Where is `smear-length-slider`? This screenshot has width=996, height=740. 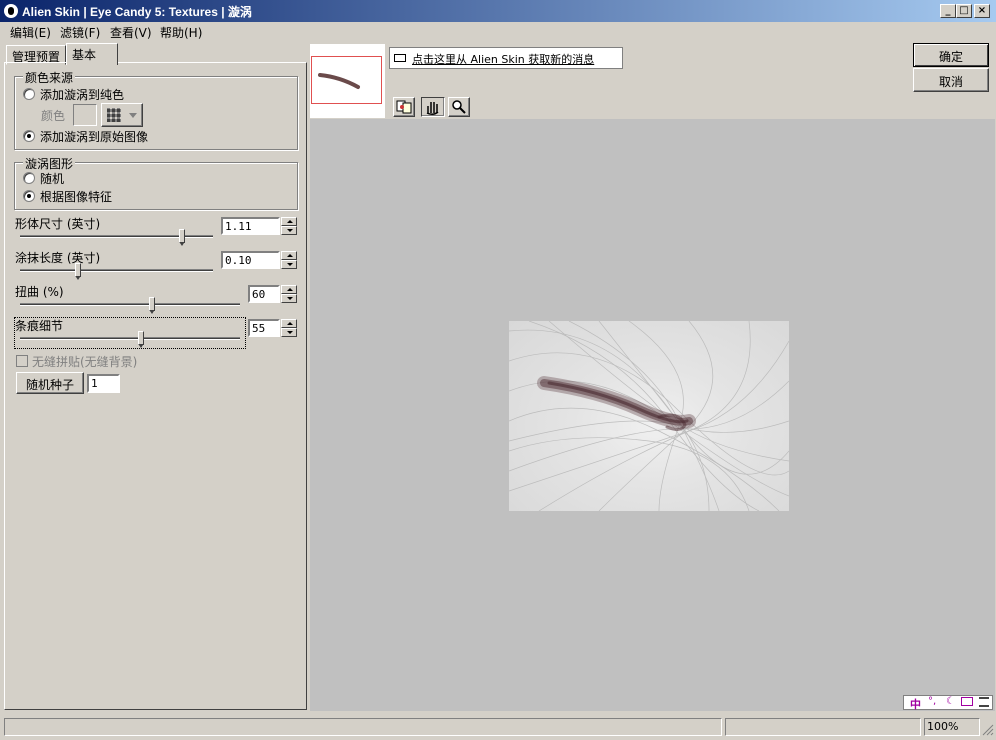 smear-length-slider is located at coordinates (77, 271).